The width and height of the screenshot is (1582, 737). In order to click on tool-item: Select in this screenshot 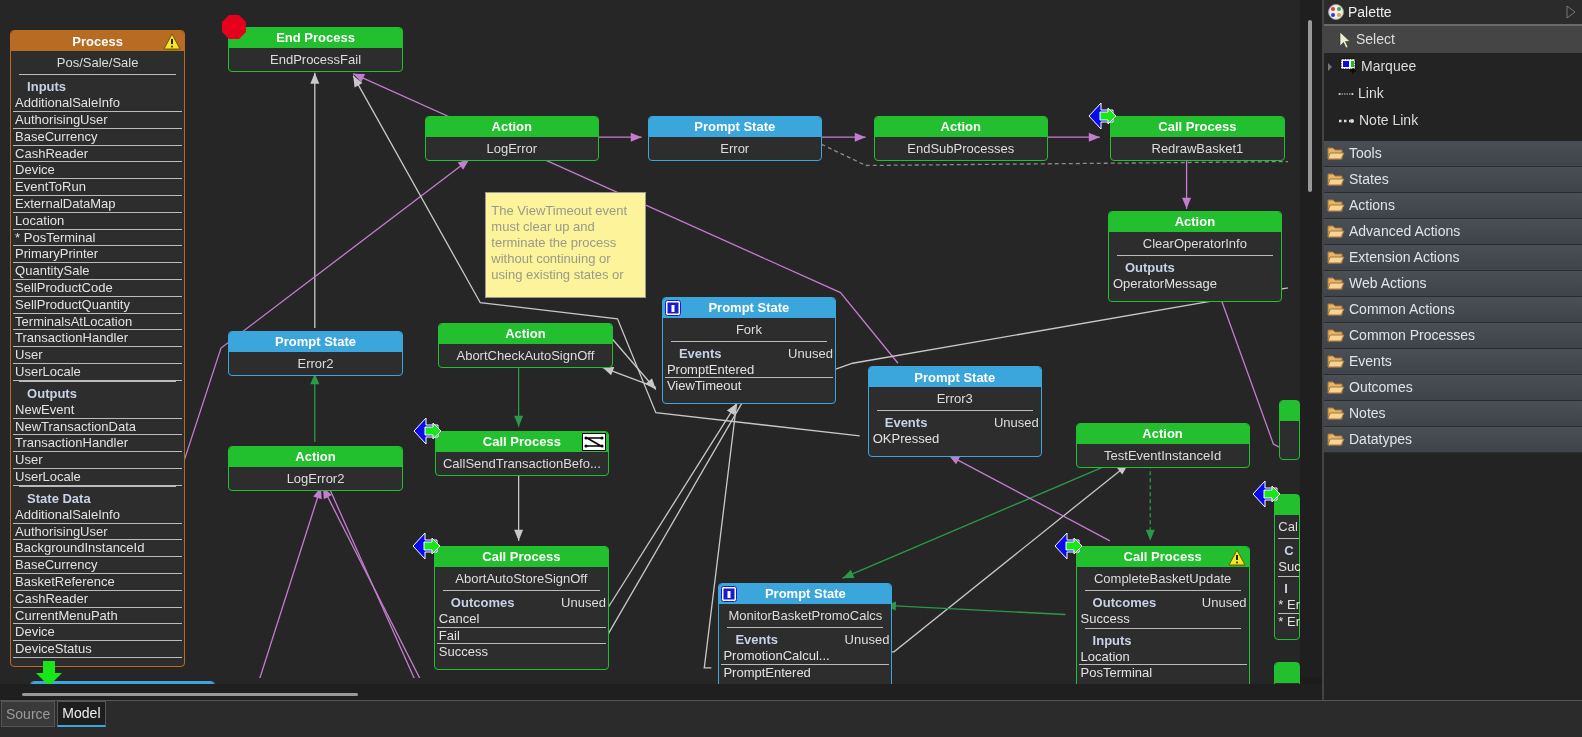, I will do `click(1453, 39)`.